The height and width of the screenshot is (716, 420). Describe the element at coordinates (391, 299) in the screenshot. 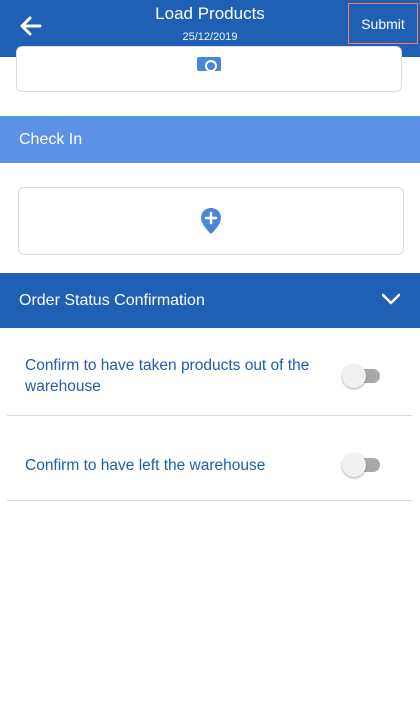

I see `chevron-down-icon` at that location.